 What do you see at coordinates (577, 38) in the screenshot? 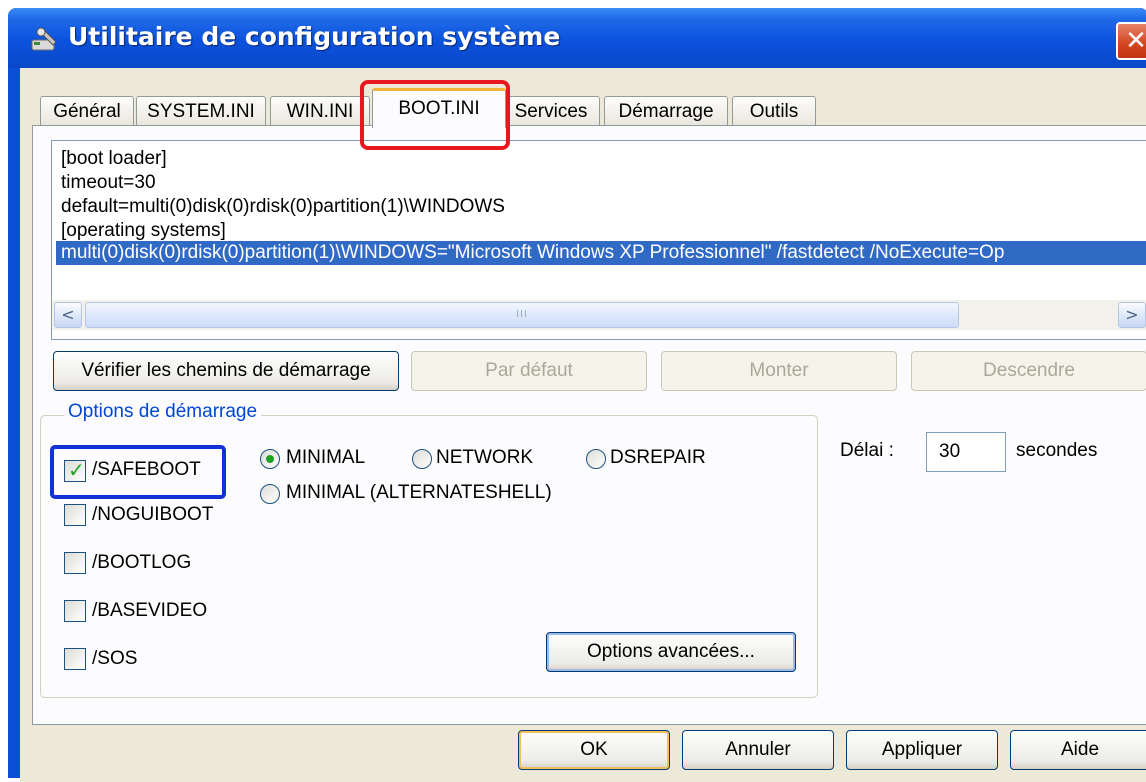
I see `title-bar: Utilitaire de configuration système ✕` at bounding box center [577, 38].